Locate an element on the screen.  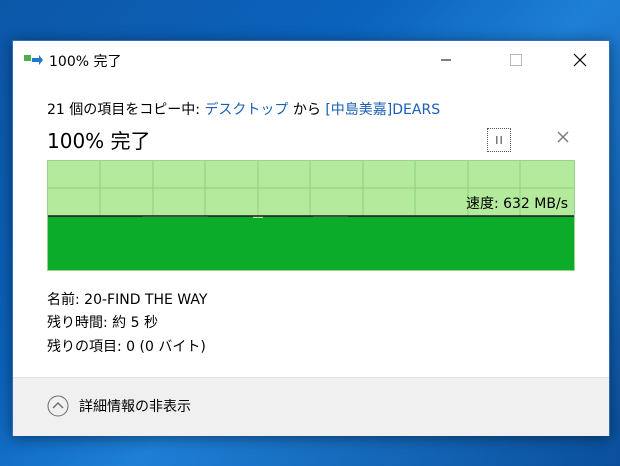
close-icon is located at coordinates (580, 60).